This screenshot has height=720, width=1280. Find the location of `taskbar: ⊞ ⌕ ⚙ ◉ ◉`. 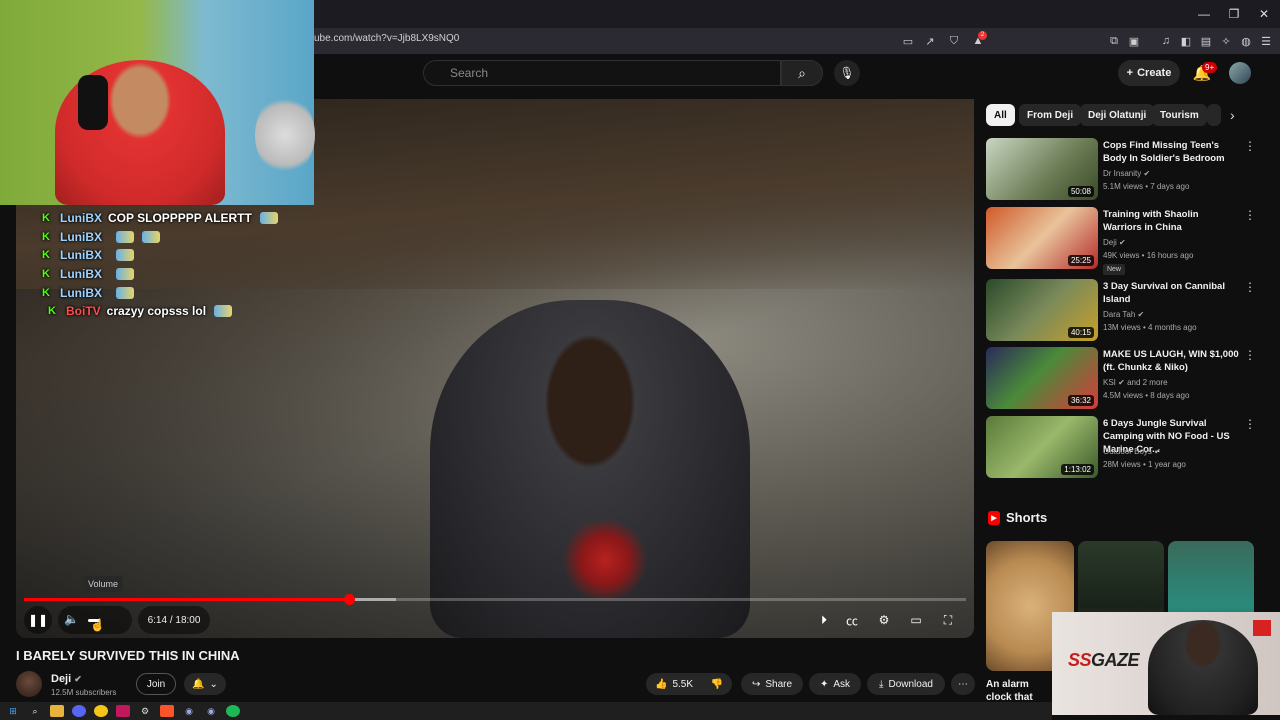

taskbar: ⊞ ⌕ ⚙ ◉ ◉ is located at coordinates (526, 711).